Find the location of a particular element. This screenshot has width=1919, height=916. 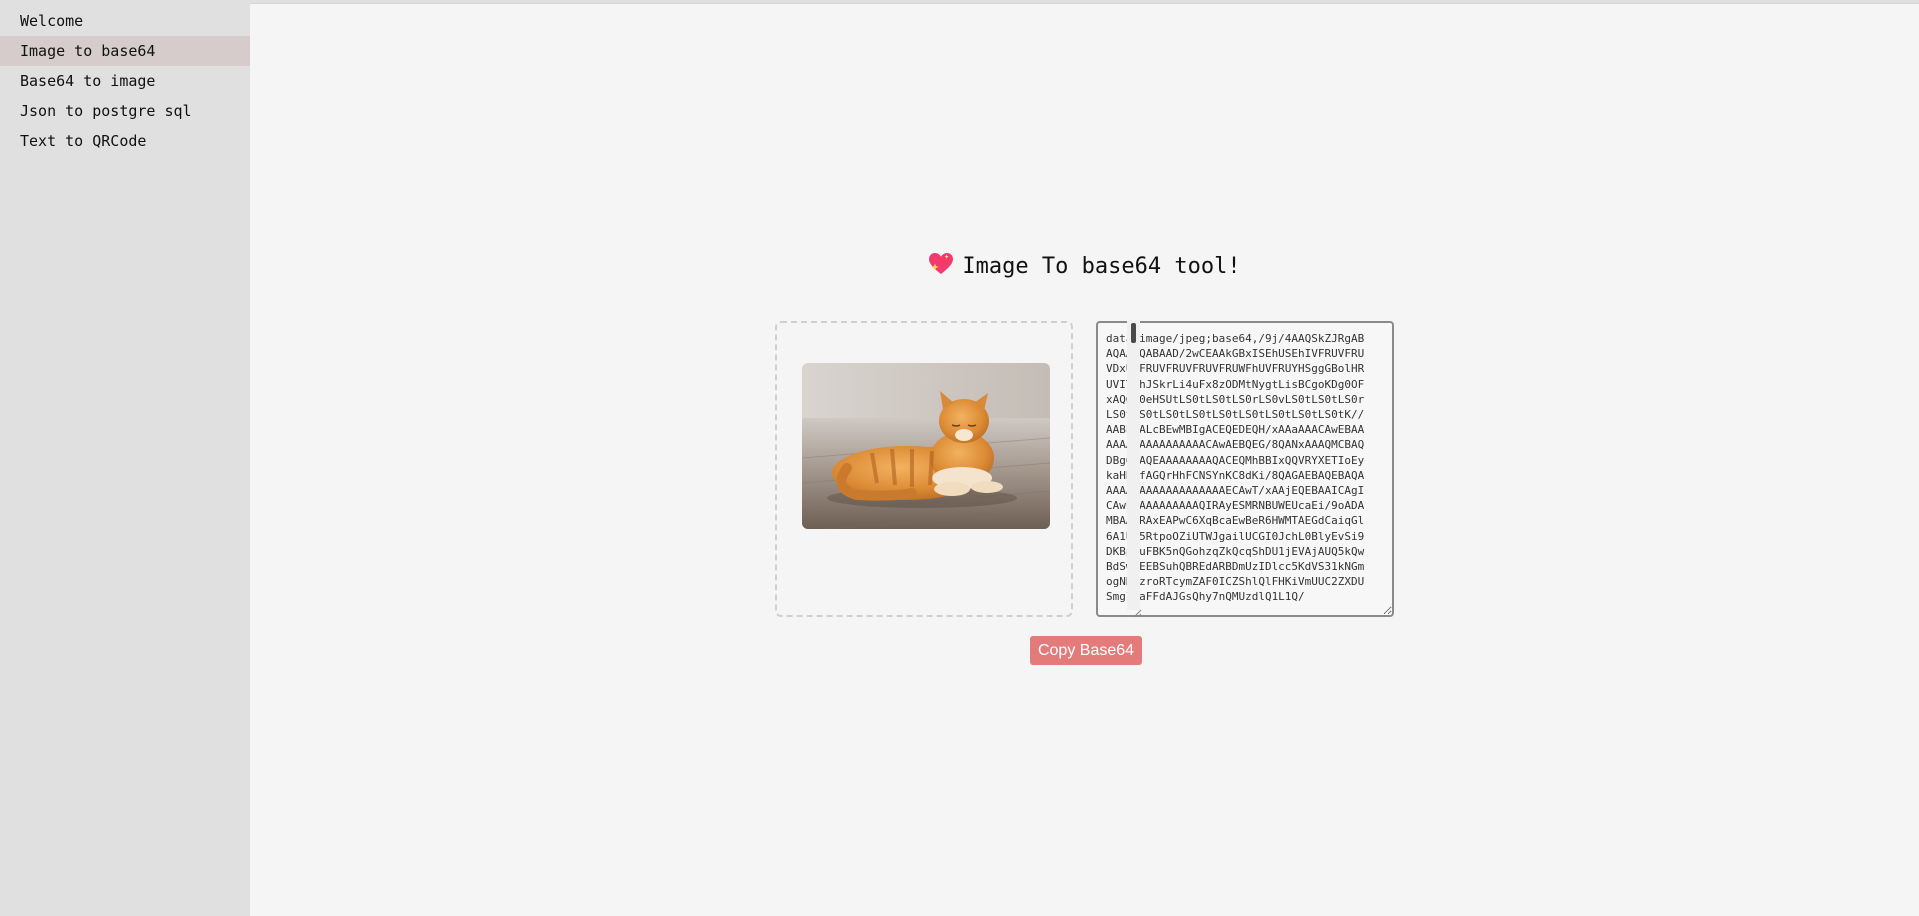

sidebar-item-text-to-qrcode: Text to QRCode is located at coordinates (125, 141).